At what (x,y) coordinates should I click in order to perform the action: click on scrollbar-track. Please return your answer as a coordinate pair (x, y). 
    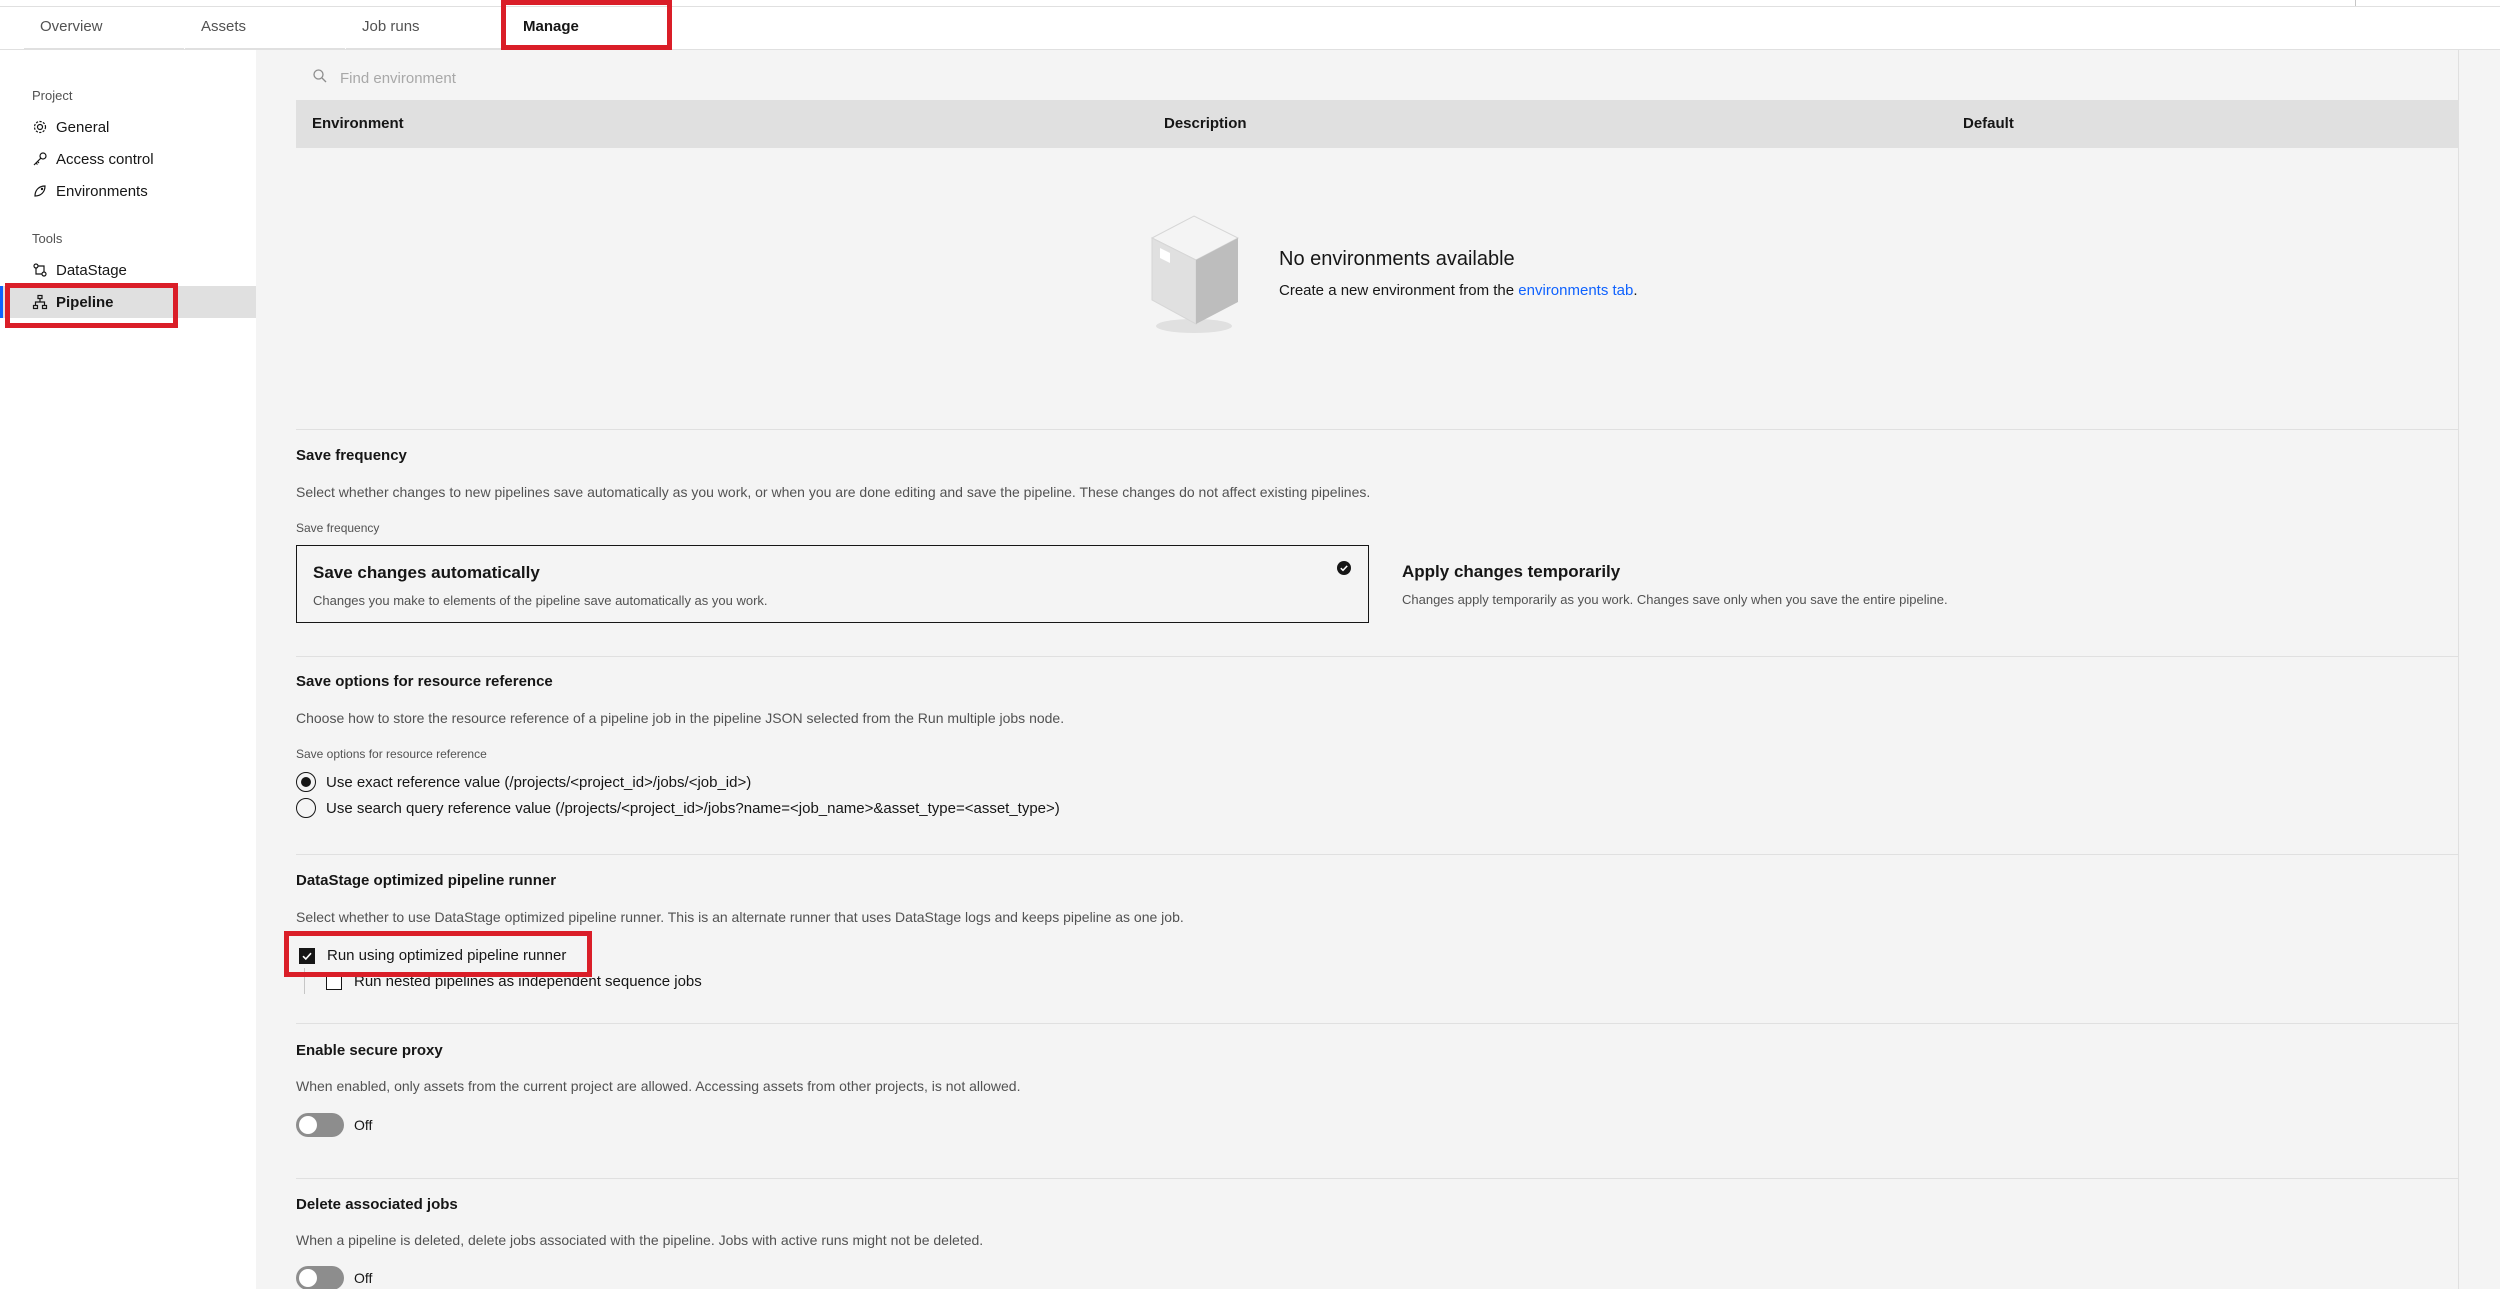
    Looking at the image, I should click on (2479, 669).